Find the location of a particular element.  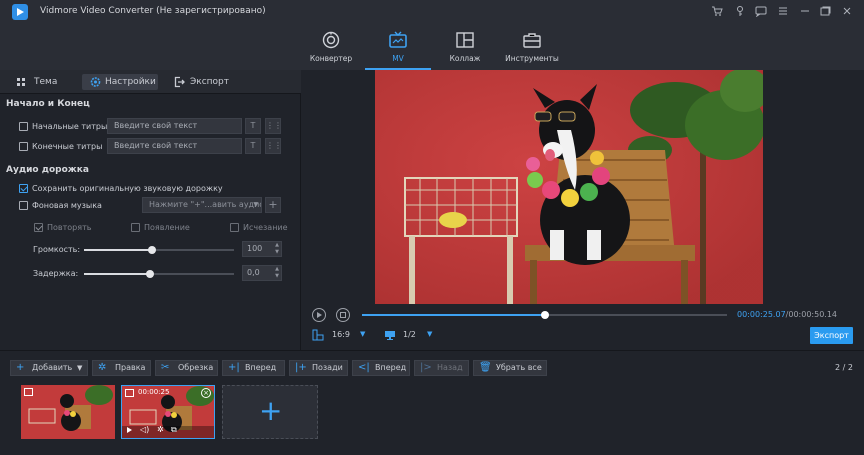

move-behind-label: Позади is located at coordinates (327, 367).